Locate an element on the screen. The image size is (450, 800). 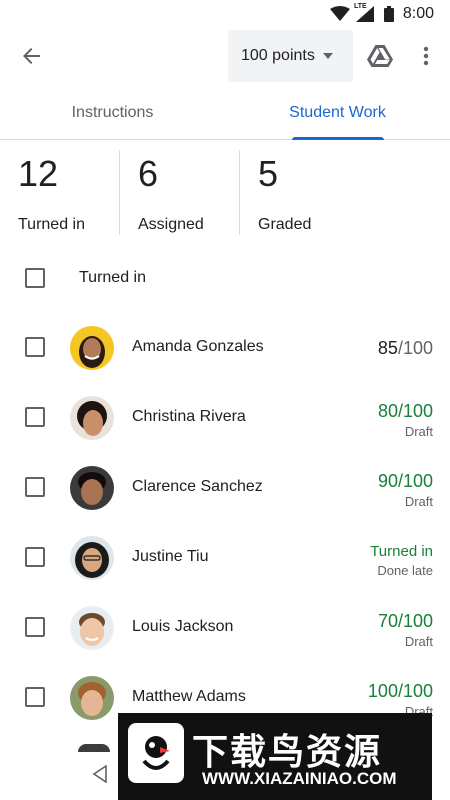
student-row: Justine Tiu Turned in Done late is located at coordinates (225, 558).